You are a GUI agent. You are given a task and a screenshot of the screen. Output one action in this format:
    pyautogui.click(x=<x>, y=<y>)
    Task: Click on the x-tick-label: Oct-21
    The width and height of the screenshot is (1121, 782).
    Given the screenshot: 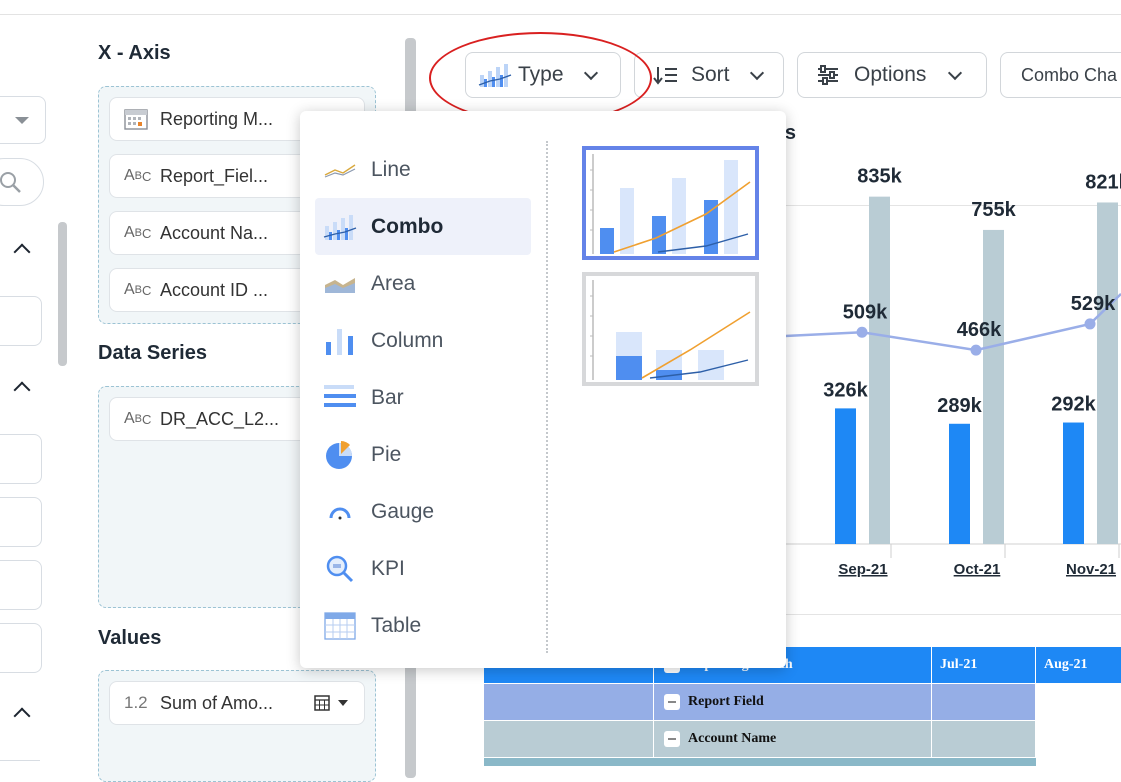 What is the action you would take?
    pyautogui.click(x=977, y=569)
    